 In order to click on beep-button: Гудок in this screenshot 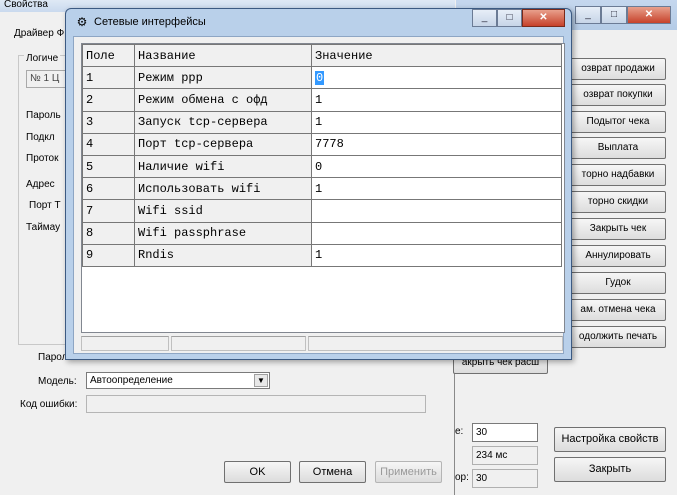, I will do `click(618, 283)`.